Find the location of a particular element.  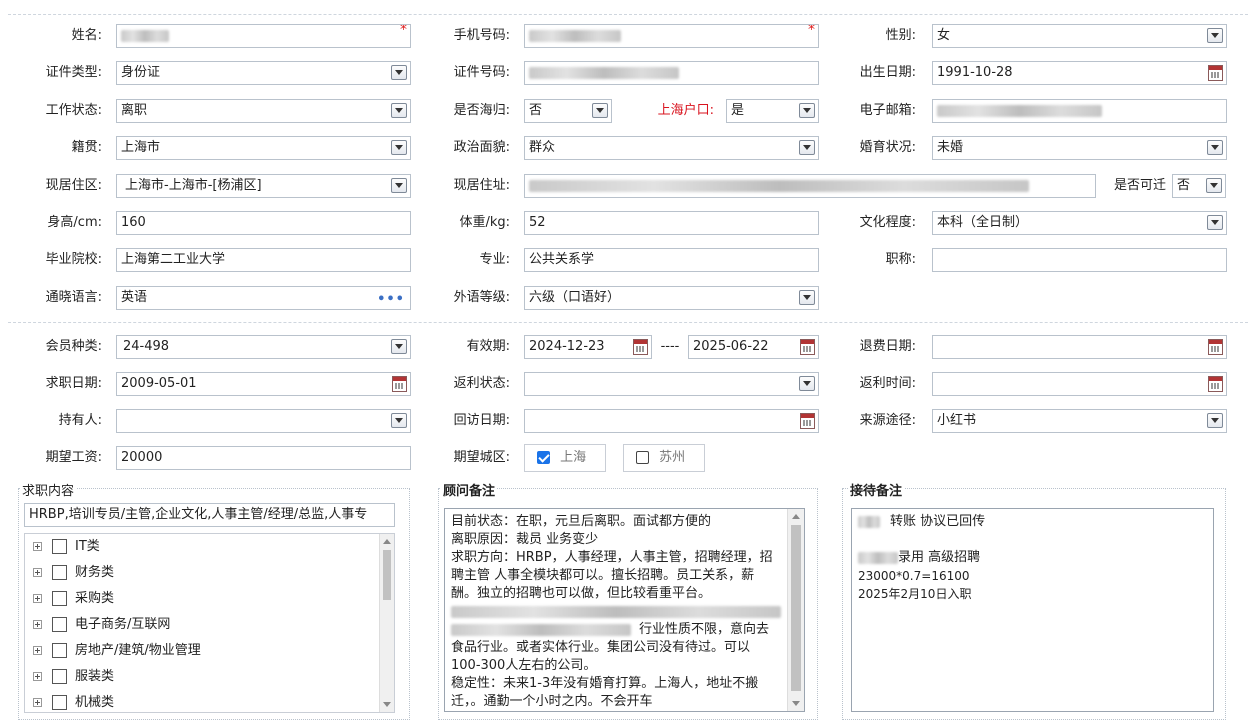

idtype-select: 身份证 is located at coordinates (263, 73).